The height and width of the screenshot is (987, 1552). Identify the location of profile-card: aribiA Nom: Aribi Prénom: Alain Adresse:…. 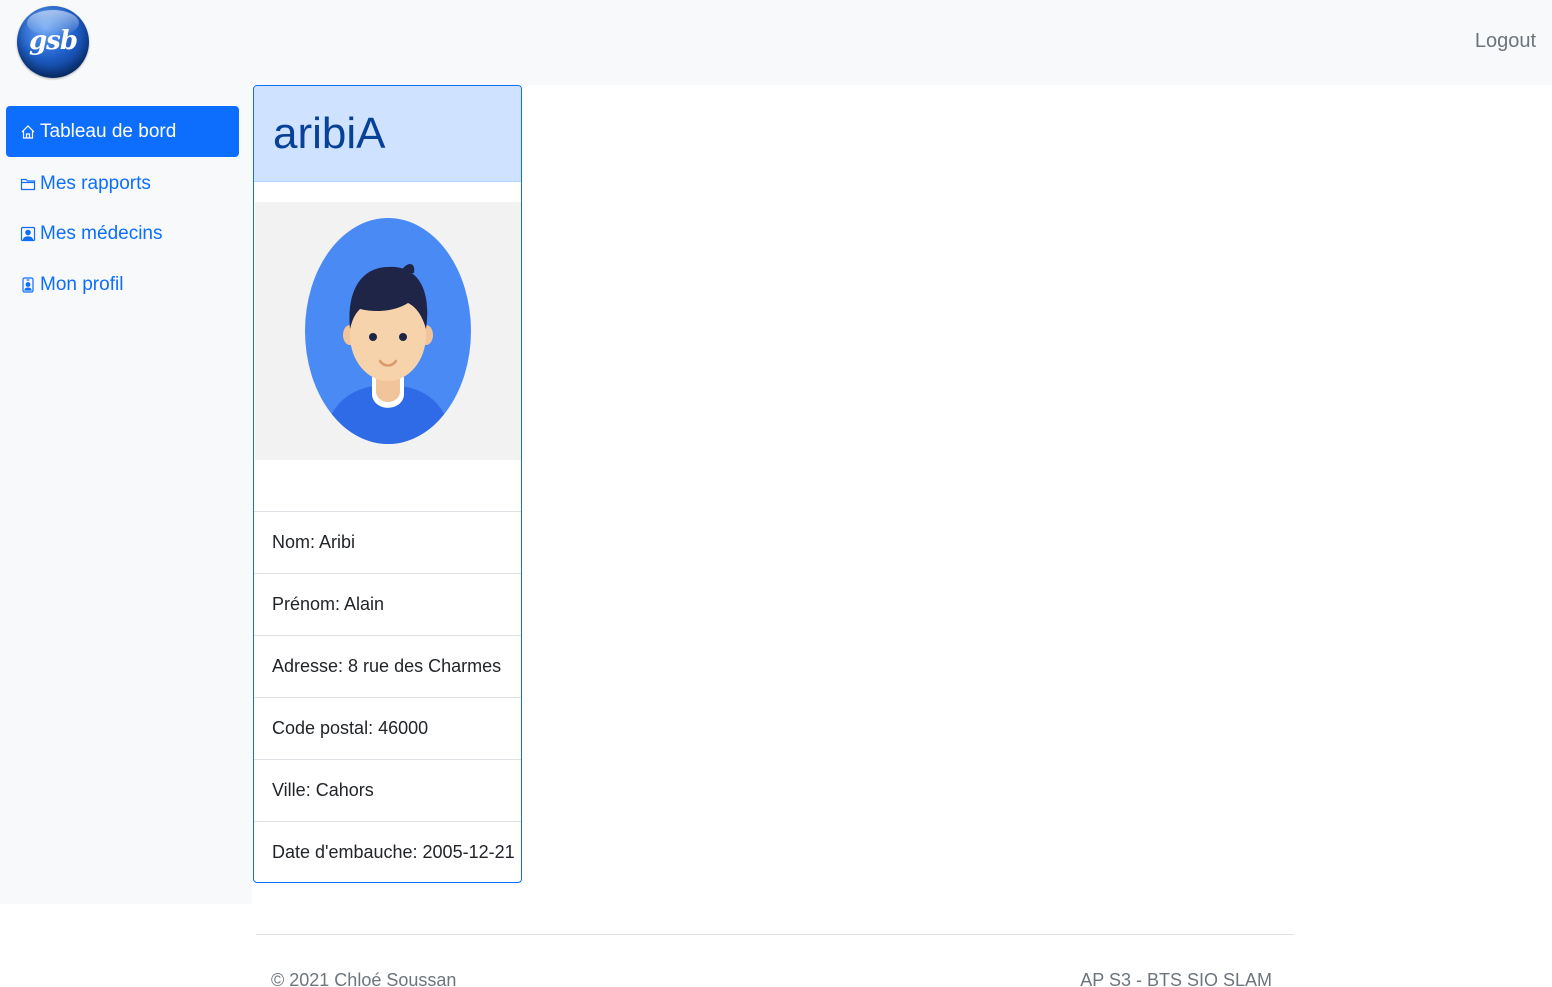
(387, 484).